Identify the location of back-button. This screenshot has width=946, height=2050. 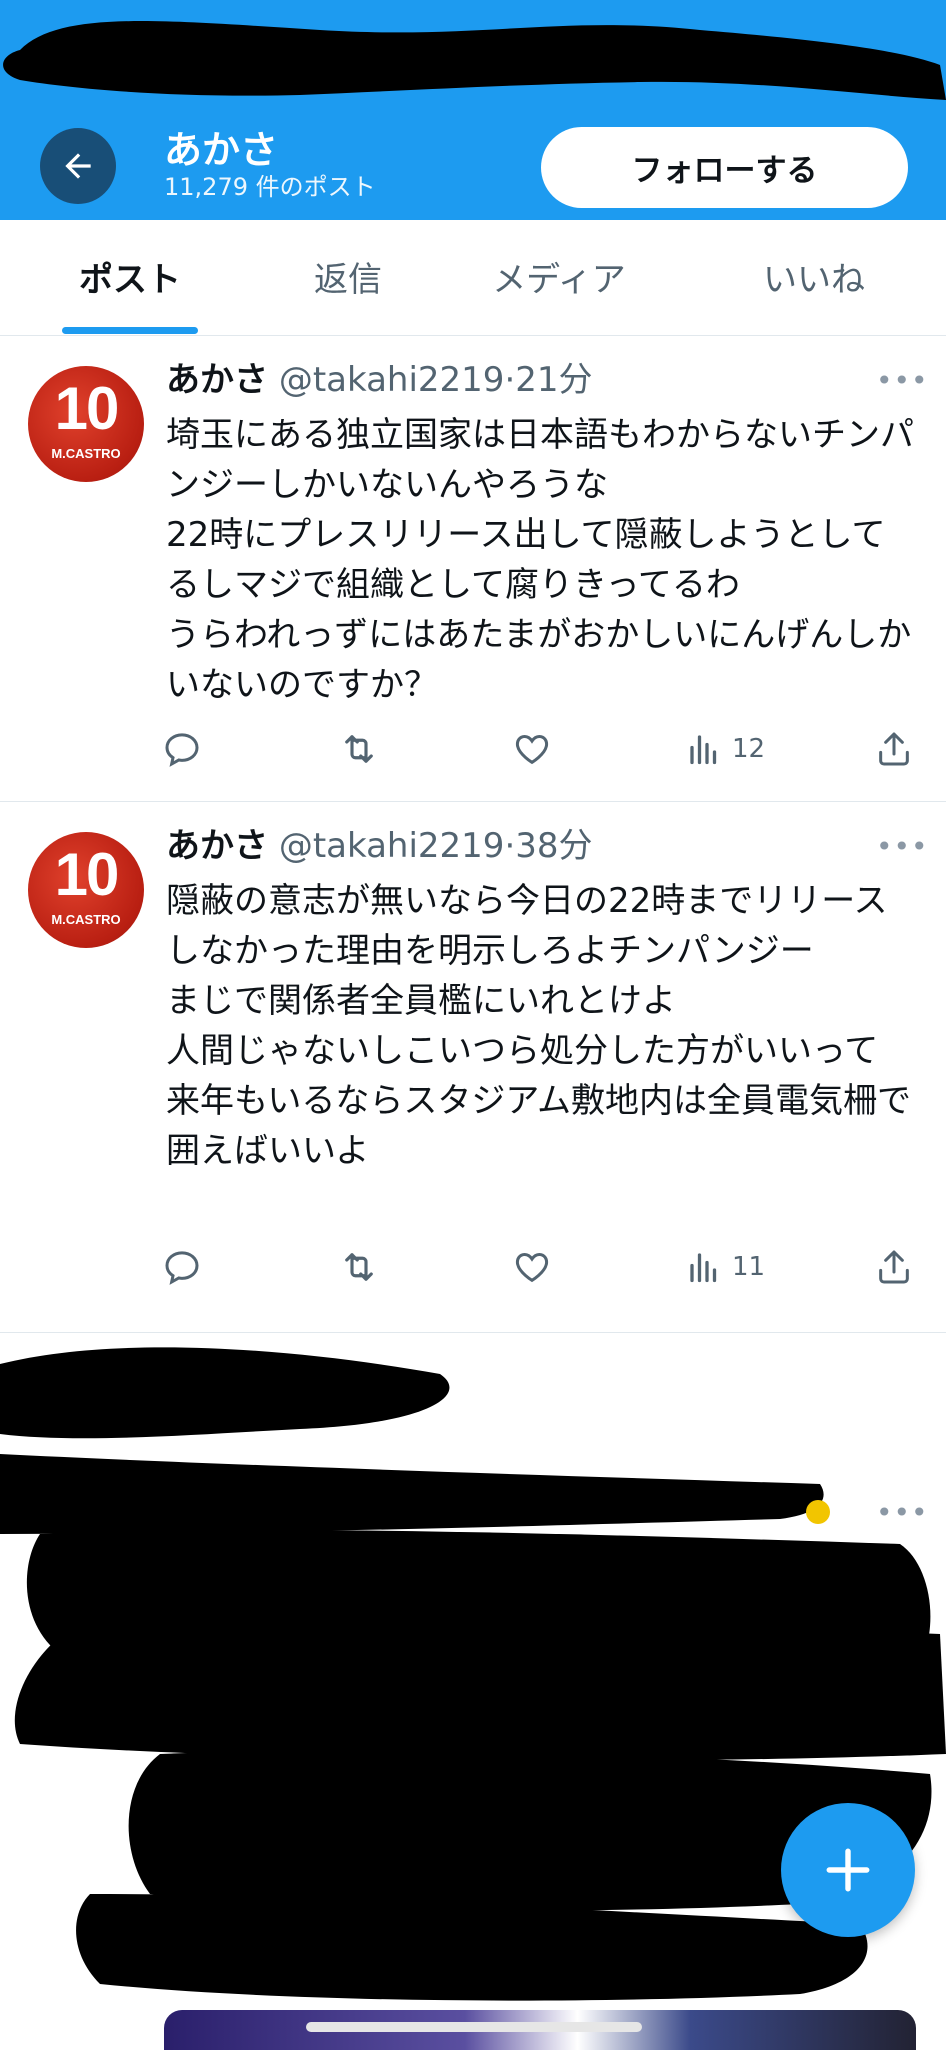
(78, 166).